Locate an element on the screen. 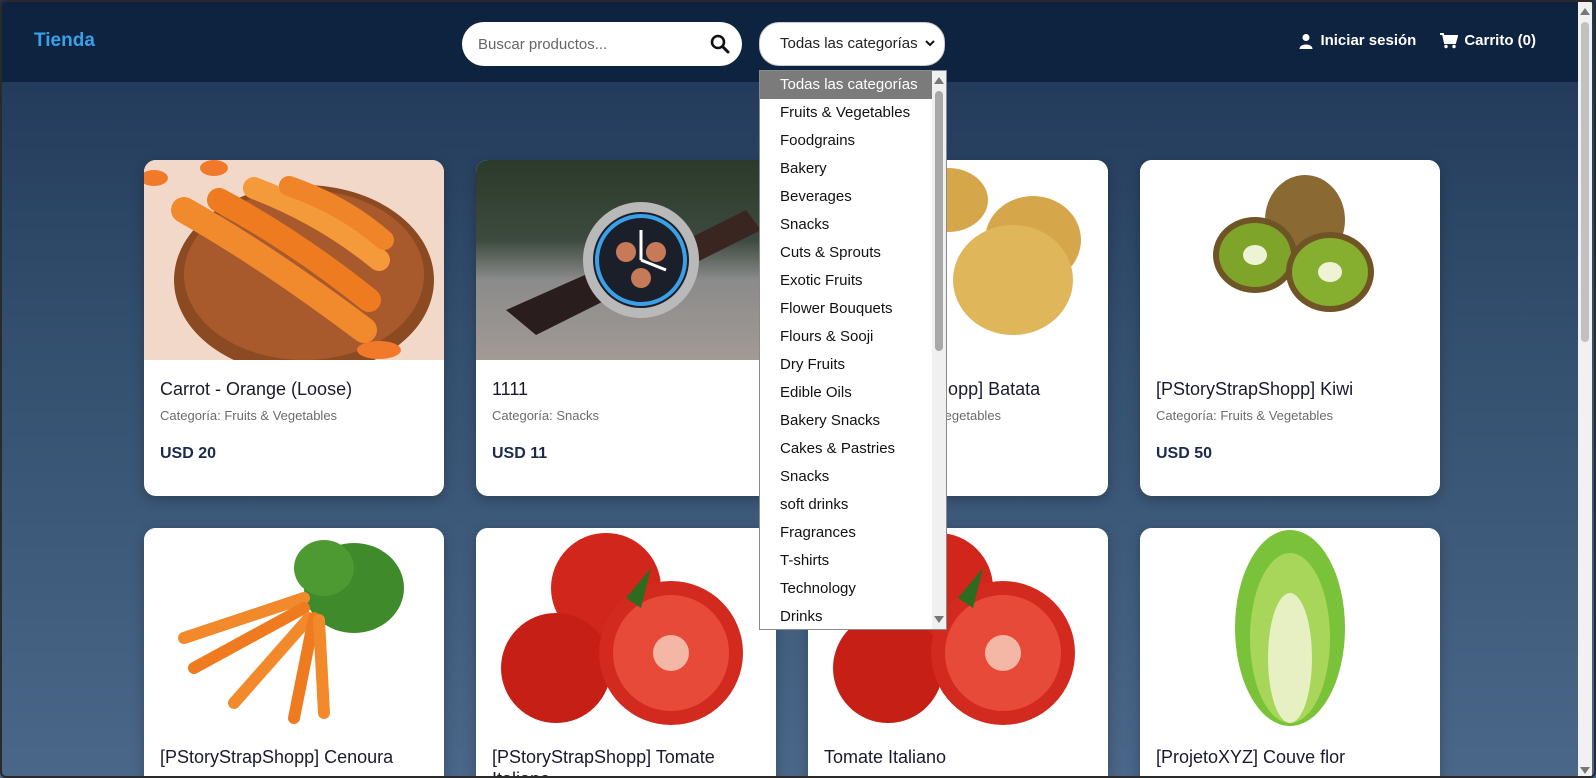 The width and height of the screenshot is (1596, 778). product-price: USD 50 is located at coordinates (1184, 453).